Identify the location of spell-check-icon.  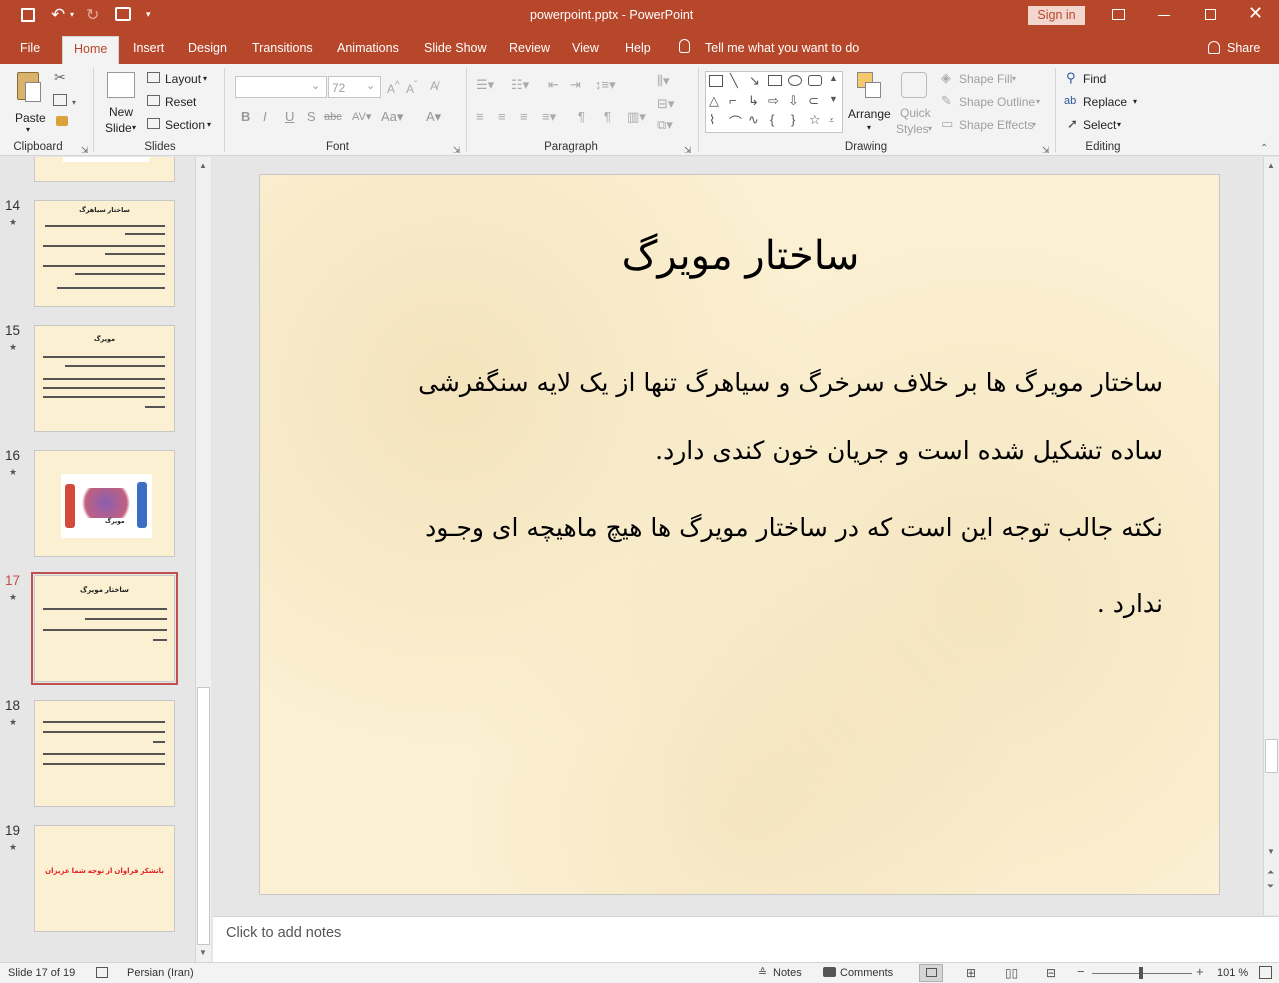
(102, 972).